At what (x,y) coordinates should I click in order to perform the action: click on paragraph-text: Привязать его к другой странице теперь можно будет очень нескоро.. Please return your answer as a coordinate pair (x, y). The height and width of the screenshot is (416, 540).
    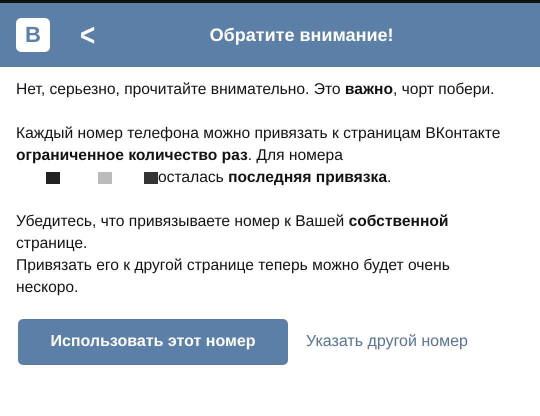
    Looking at the image, I should click on (233, 277).